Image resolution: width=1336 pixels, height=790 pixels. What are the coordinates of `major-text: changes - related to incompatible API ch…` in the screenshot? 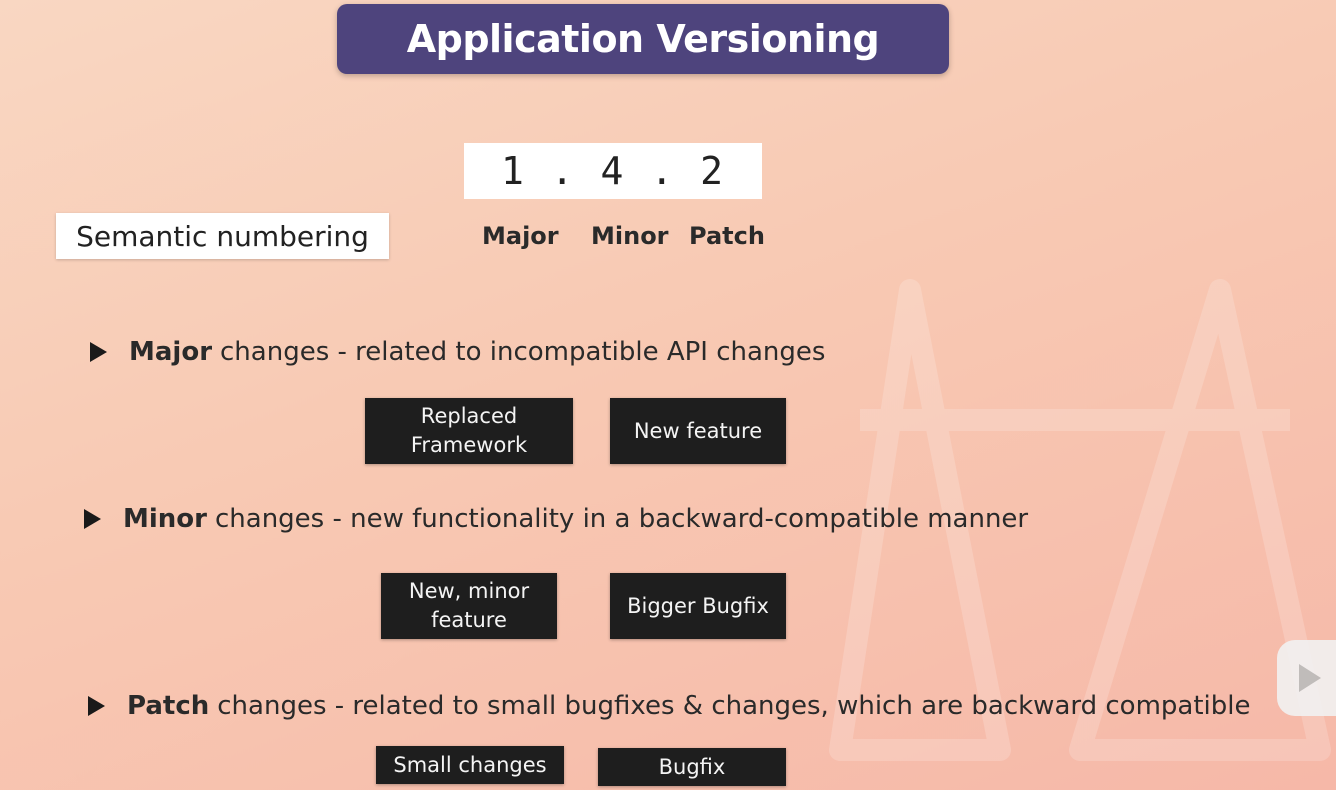 It's located at (523, 352).